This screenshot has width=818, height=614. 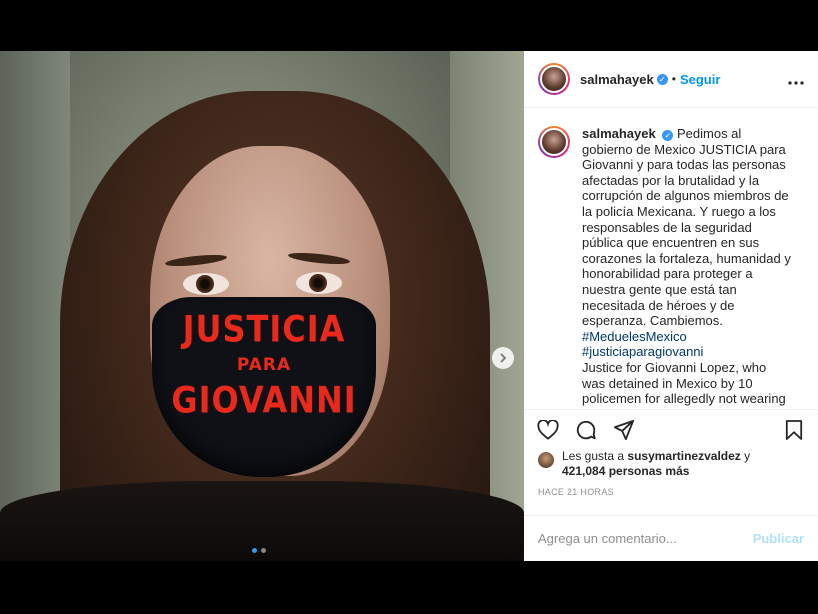 What do you see at coordinates (747, 456) in the screenshot?
I see `likes-conjunction: y` at bounding box center [747, 456].